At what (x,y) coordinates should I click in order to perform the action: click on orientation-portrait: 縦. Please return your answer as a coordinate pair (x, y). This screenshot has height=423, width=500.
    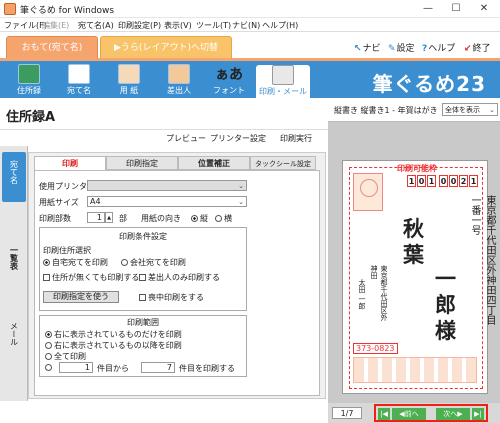
    Looking at the image, I should click on (199, 218).